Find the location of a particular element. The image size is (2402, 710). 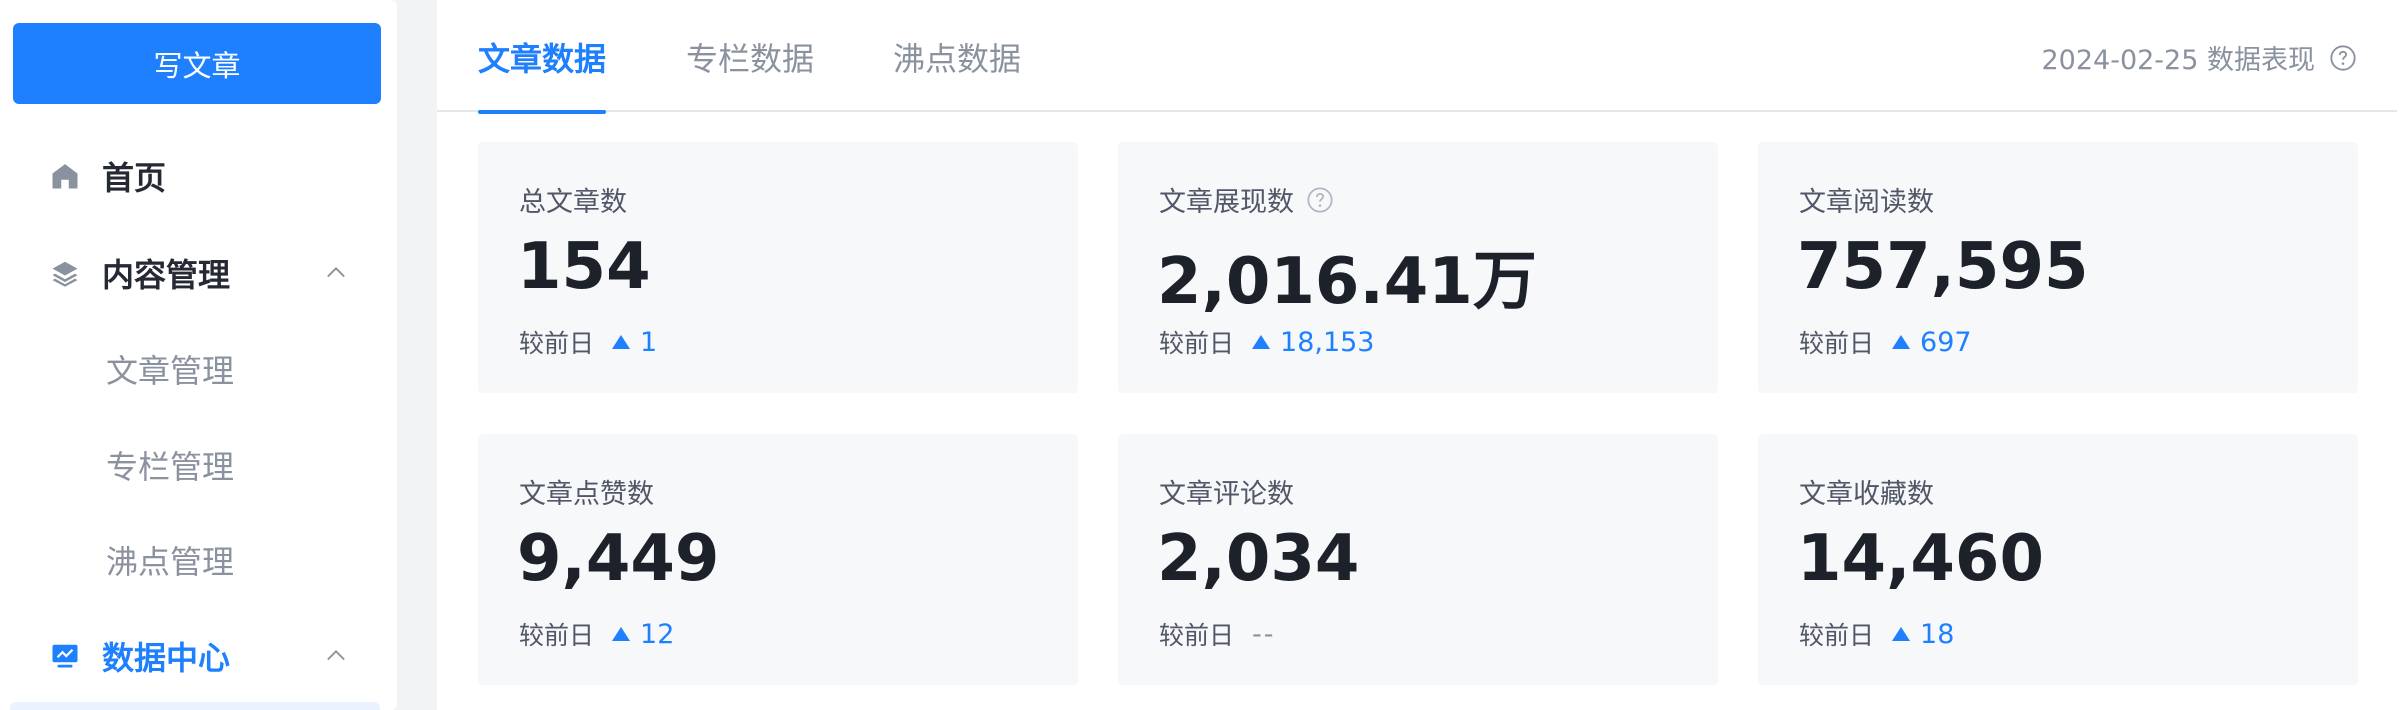

stat-compare: 较前日 18 is located at coordinates (1876, 634).